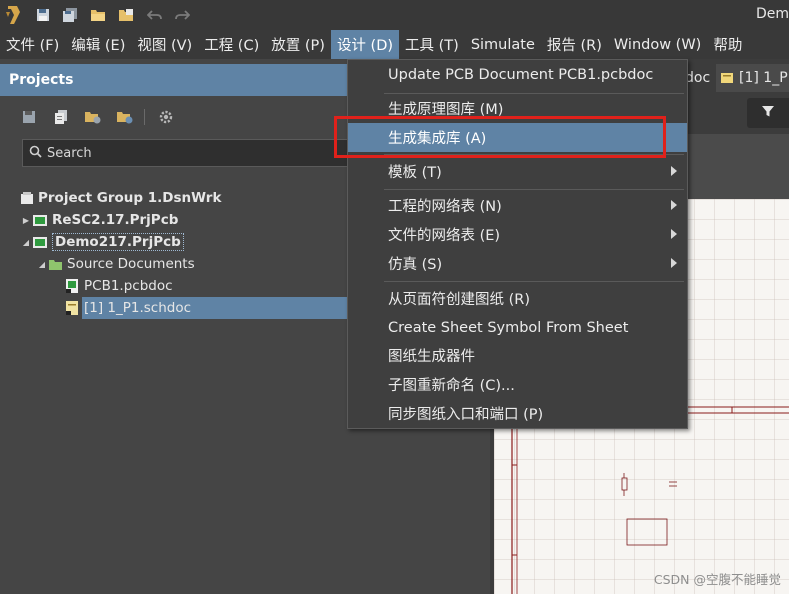 The width and height of the screenshot is (789, 594). I want to click on search-input, so click(197, 153).